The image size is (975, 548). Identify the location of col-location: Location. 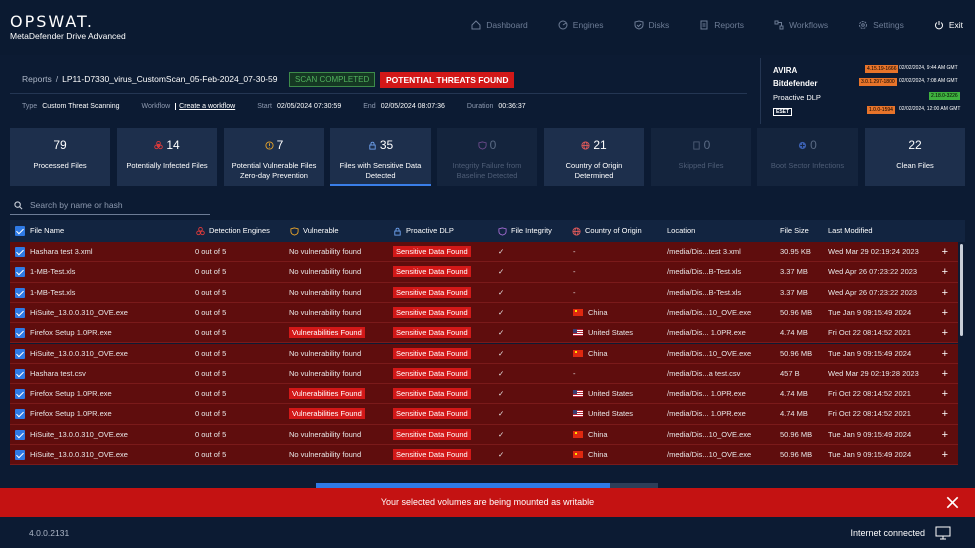
(681, 231).